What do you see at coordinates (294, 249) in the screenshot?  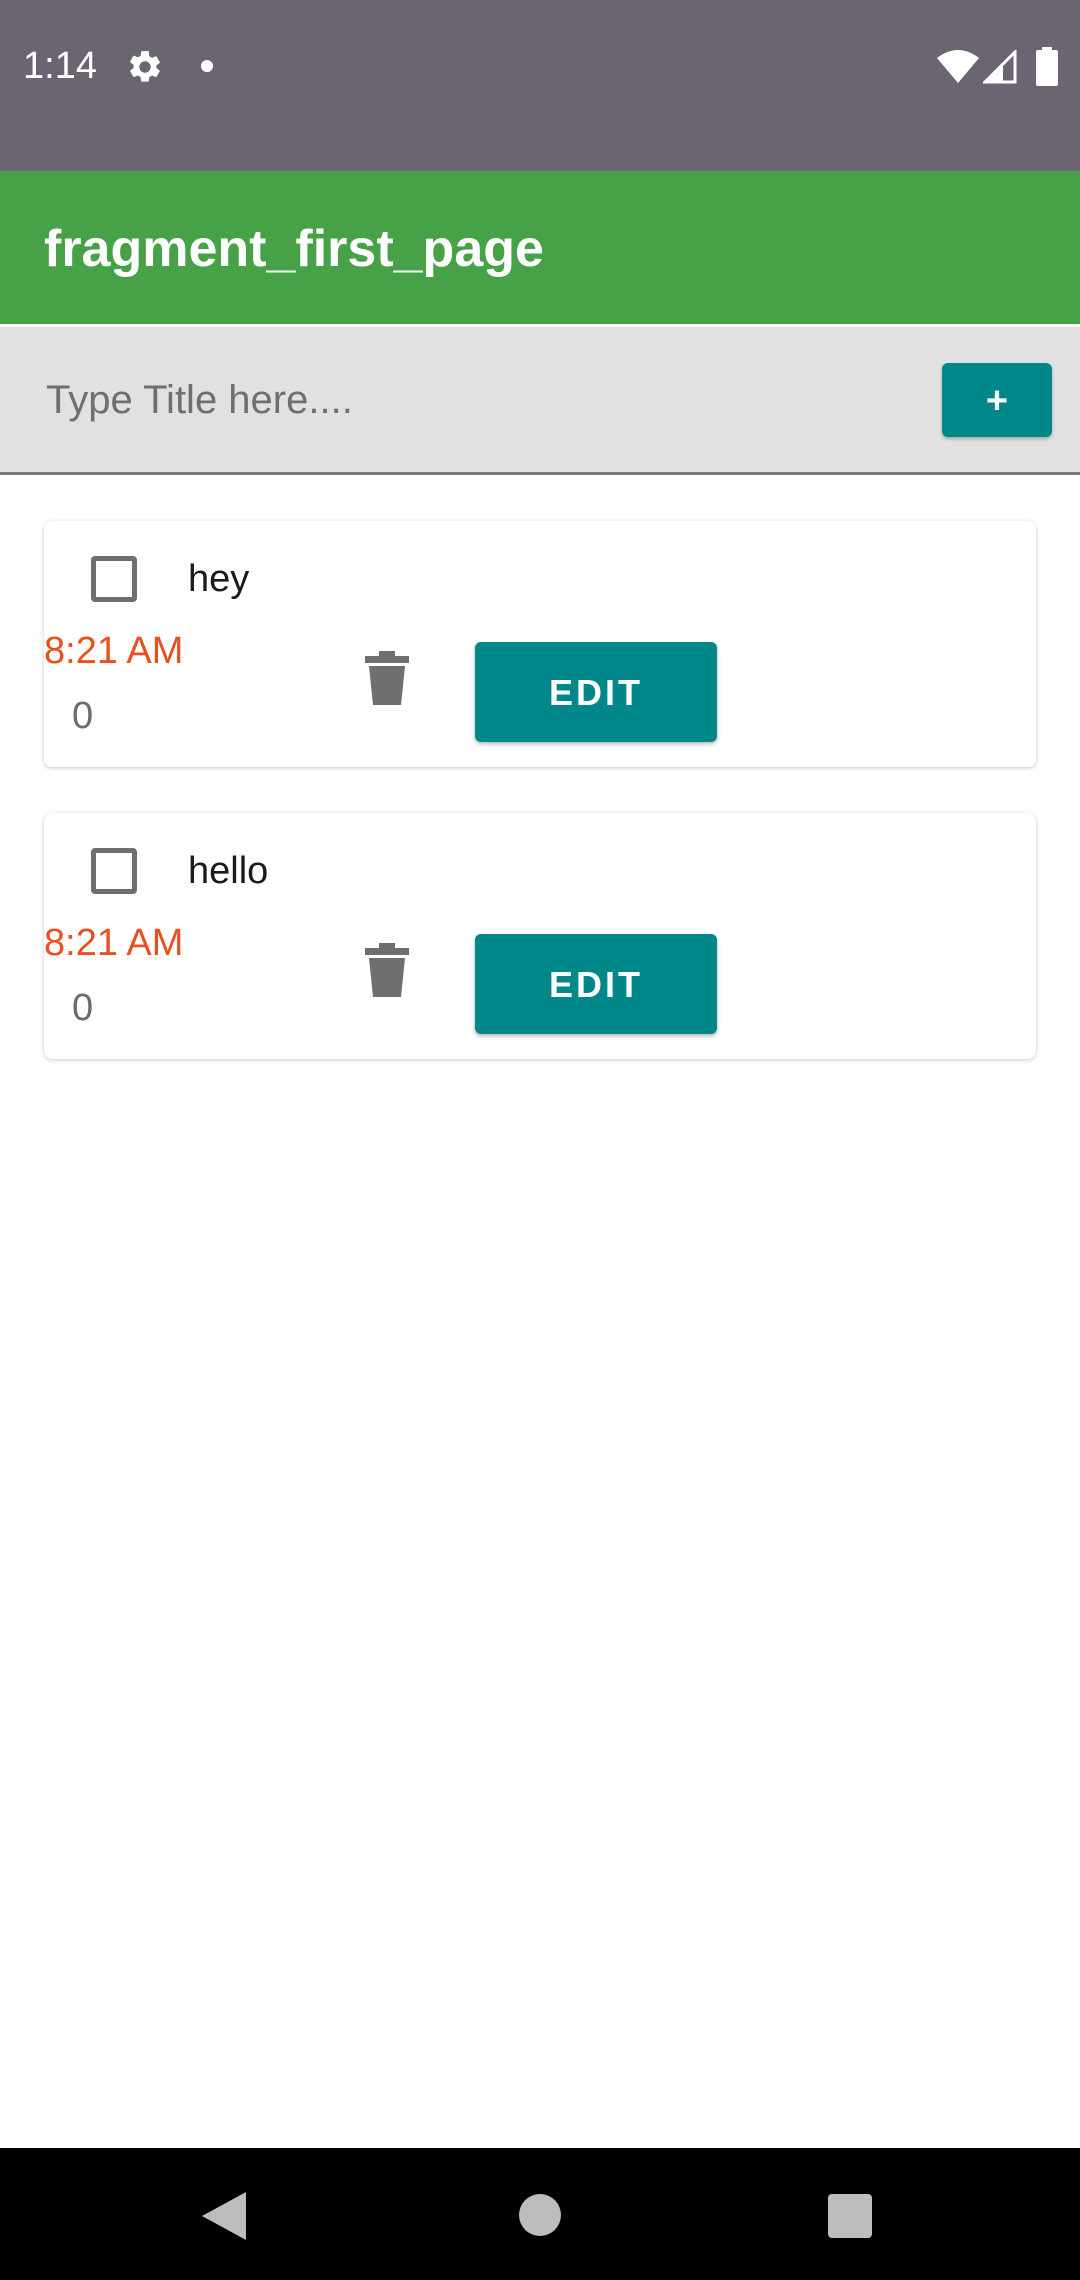 I see `page-title: fragment_first_page` at bounding box center [294, 249].